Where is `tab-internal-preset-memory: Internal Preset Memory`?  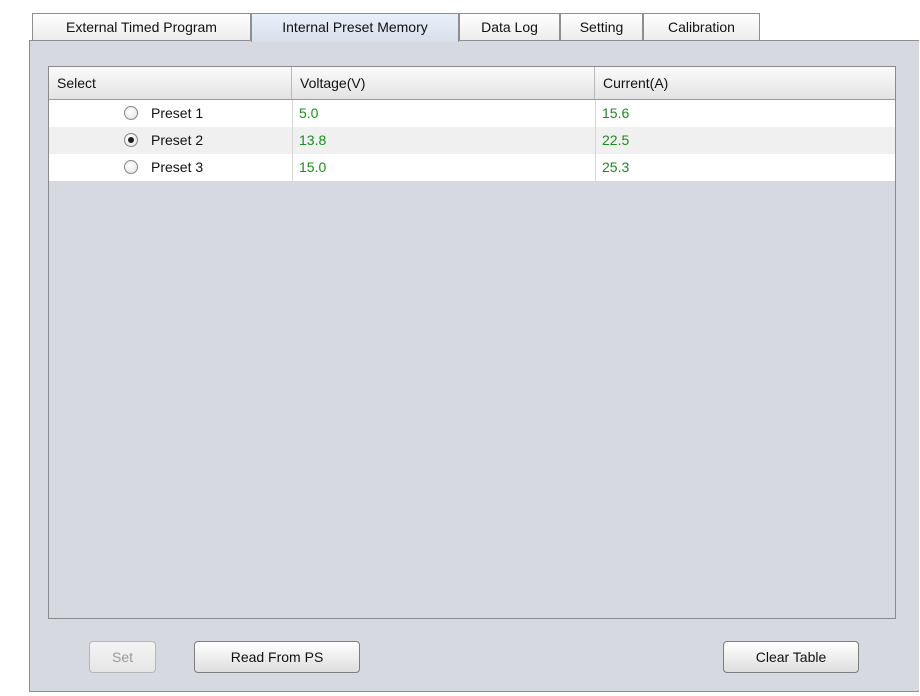 tab-internal-preset-memory: Internal Preset Memory is located at coordinates (355, 27).